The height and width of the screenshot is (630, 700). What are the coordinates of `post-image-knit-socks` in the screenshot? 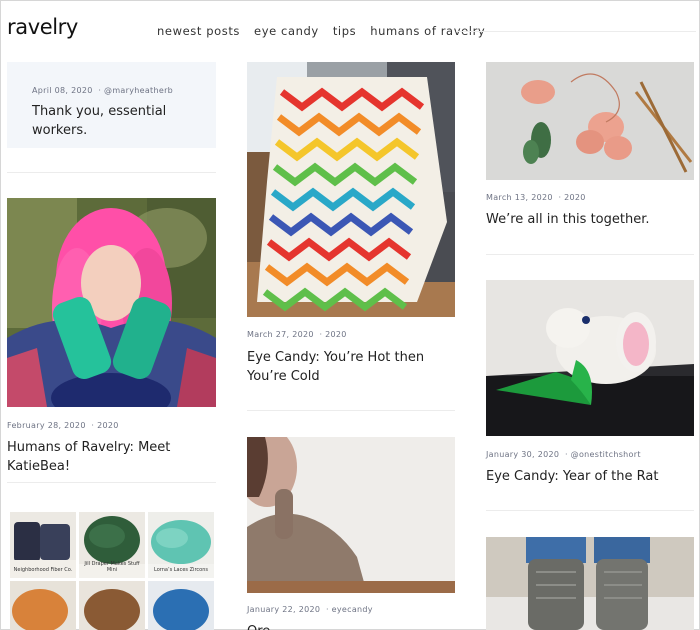 It's located at (590, 583).